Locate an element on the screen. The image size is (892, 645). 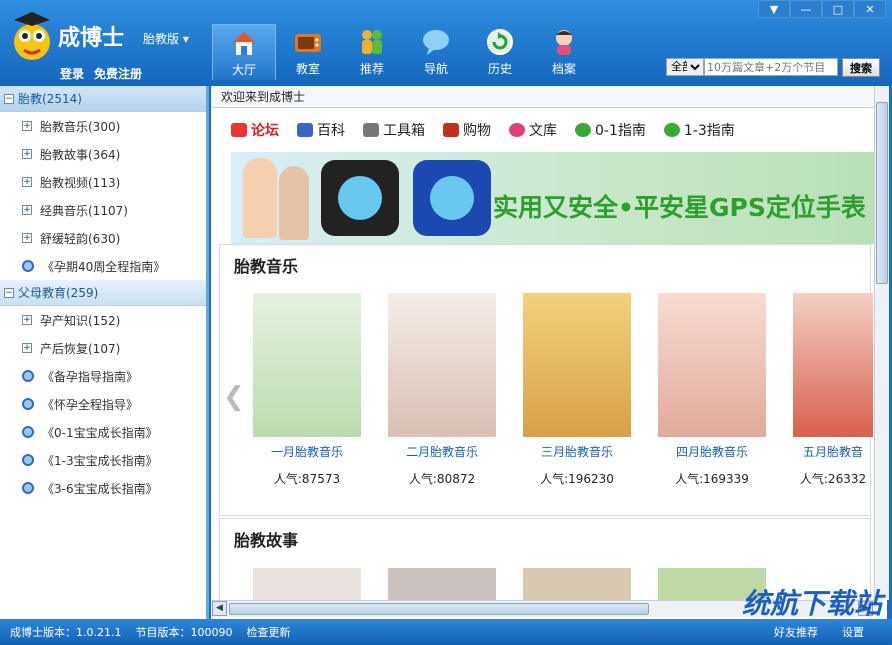
program-card: 二月胎教音乐 人气:80872 is located at coordinates (442, 390).